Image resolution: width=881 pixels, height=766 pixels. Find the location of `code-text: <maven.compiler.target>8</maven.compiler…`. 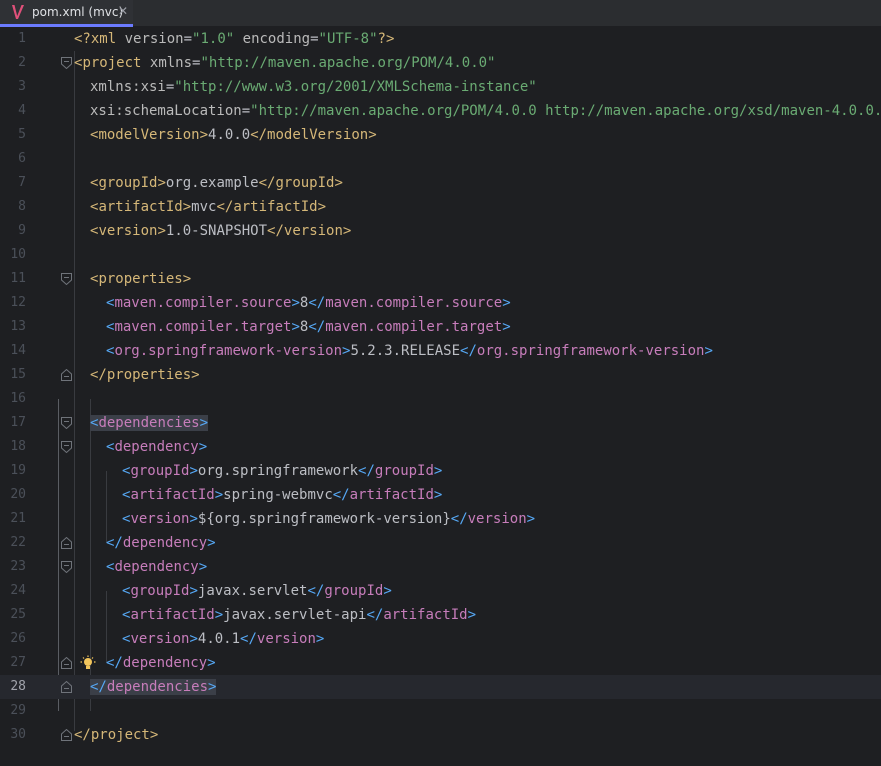

code-text: <maven.compiler.target>8</maven.compiler… is located at coordinates (308, 327).